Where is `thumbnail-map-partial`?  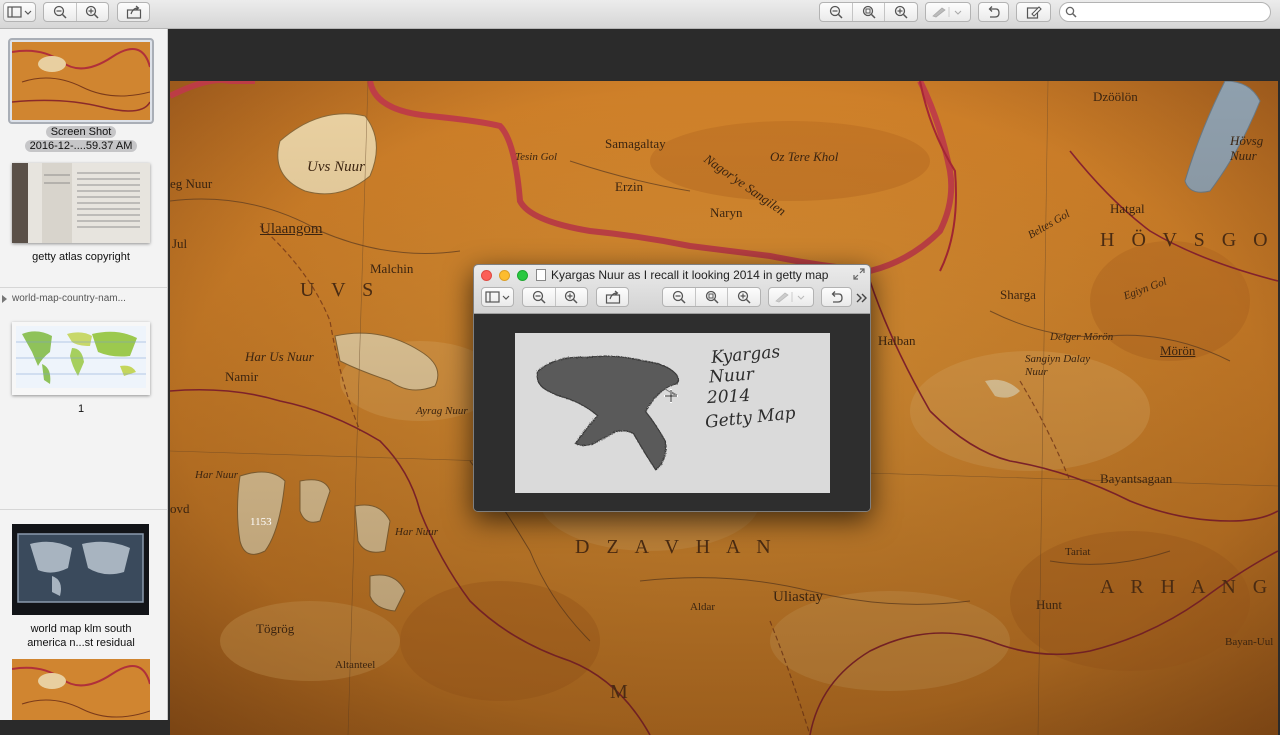 thumbnail-map-partial is located at coordinates (81, 689).